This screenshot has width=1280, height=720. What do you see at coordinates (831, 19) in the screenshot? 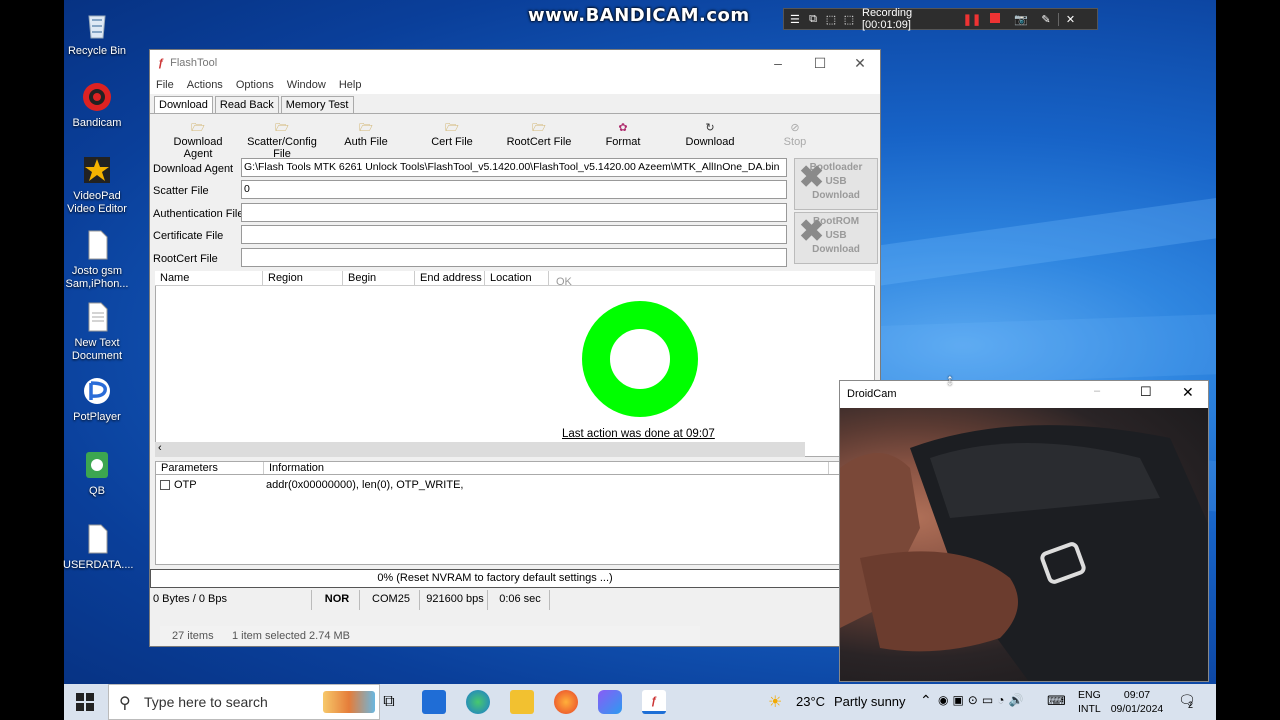
I see `region-icon: ⬚` at bounding box center [831, 19].